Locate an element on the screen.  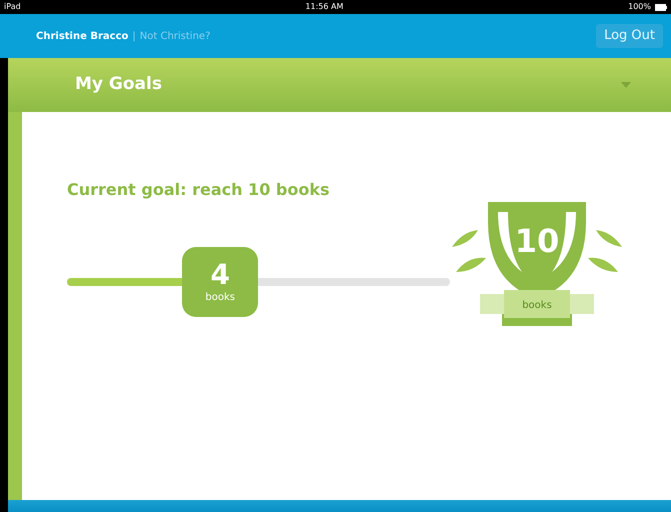
trophy-unit: books is located at coordinates (537, 305).